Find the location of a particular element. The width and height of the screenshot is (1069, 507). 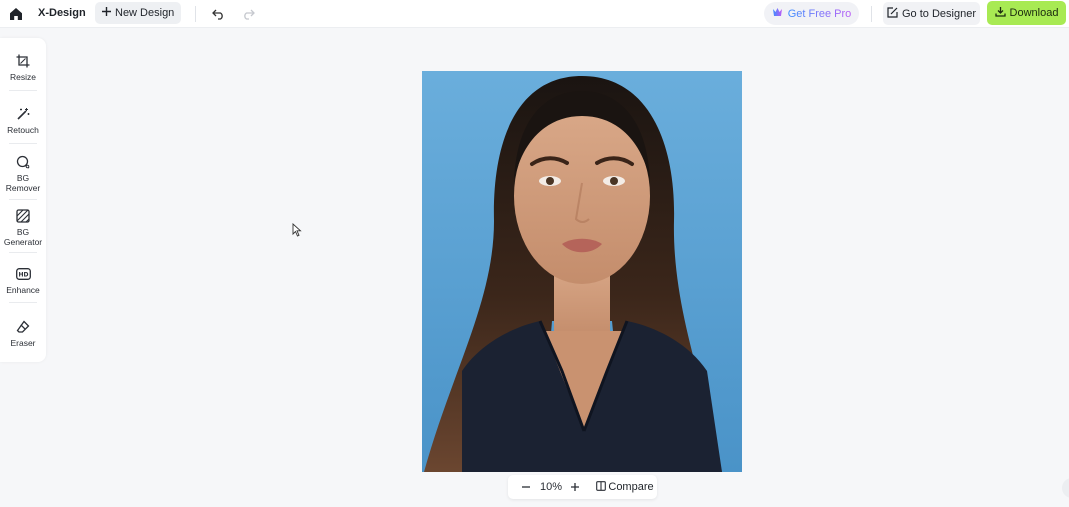

tool-bg-generator: BG Generator is located at coordinates (23, 227).